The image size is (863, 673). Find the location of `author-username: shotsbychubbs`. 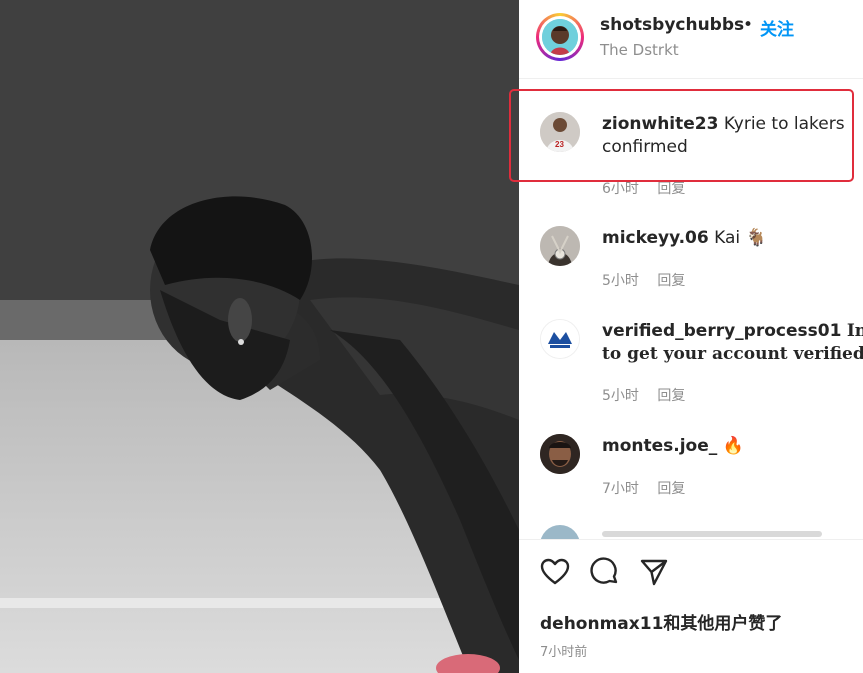

author-username: shotsbychubbs is located at coordinates (672, 25).